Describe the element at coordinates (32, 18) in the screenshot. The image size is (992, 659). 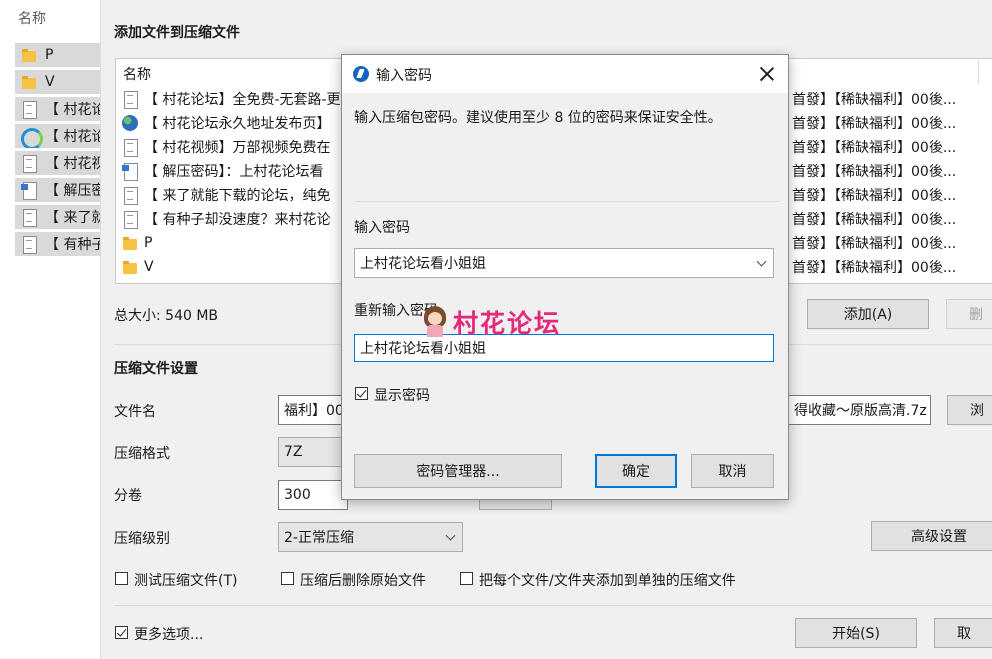
I see `explorer-column-name: 名称` at that location.